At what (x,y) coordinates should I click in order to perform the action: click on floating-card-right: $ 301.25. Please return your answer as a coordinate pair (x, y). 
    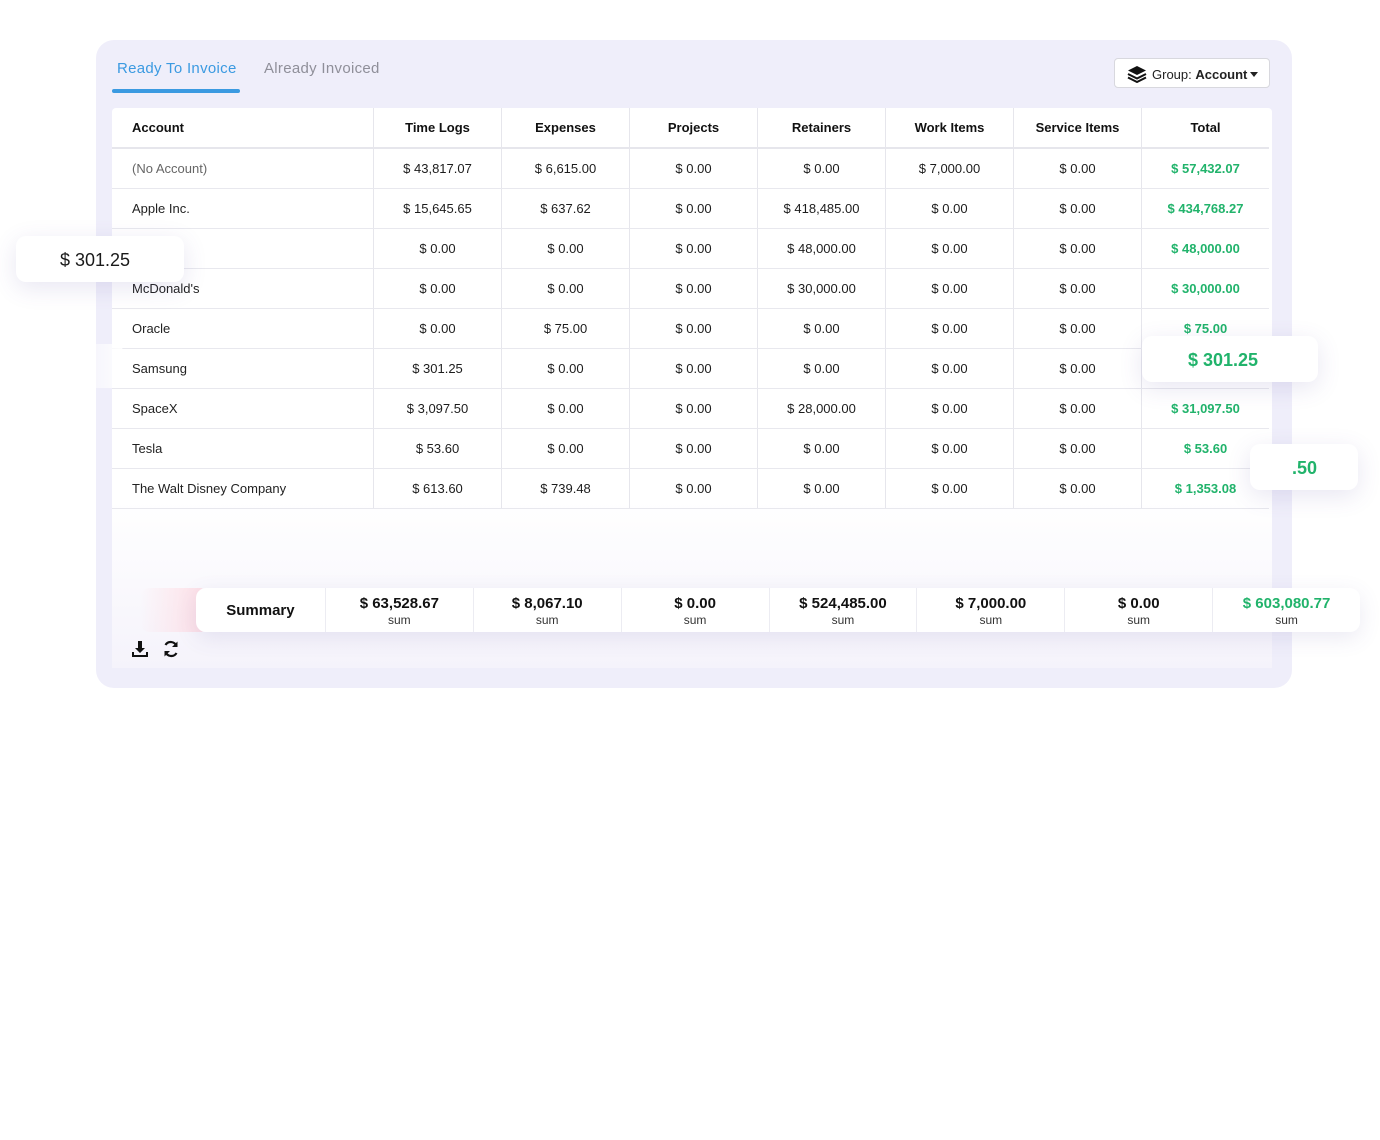
    Looking at the image, I should click on (1230, 359).